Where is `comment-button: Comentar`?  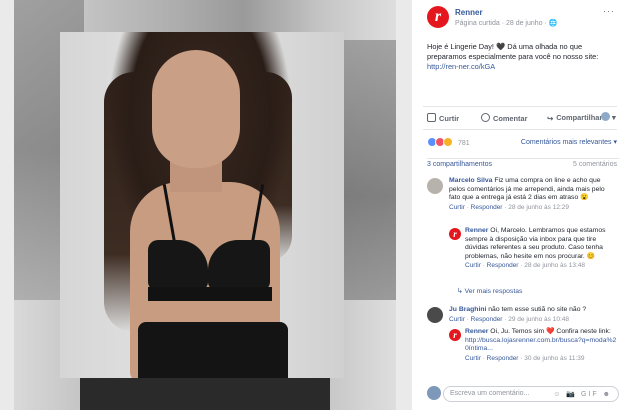 comment-button: Comentar is located at coordinates (504, 118).